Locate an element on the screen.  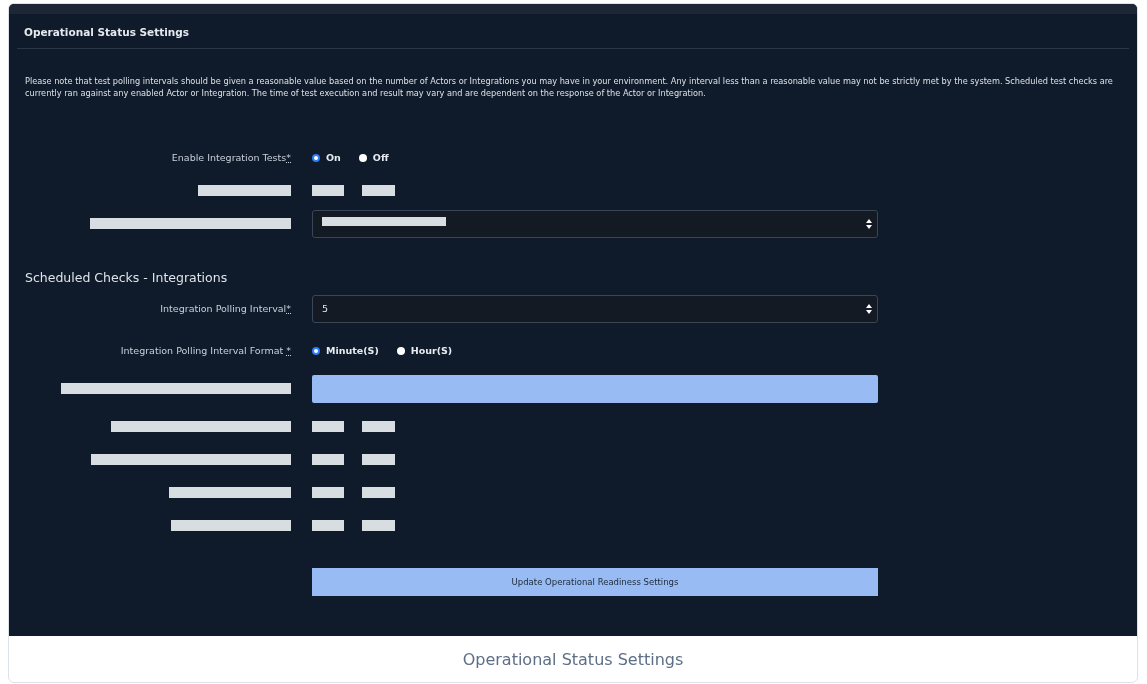
radio-option: Hour(S) is located at coordinates (424, 350).